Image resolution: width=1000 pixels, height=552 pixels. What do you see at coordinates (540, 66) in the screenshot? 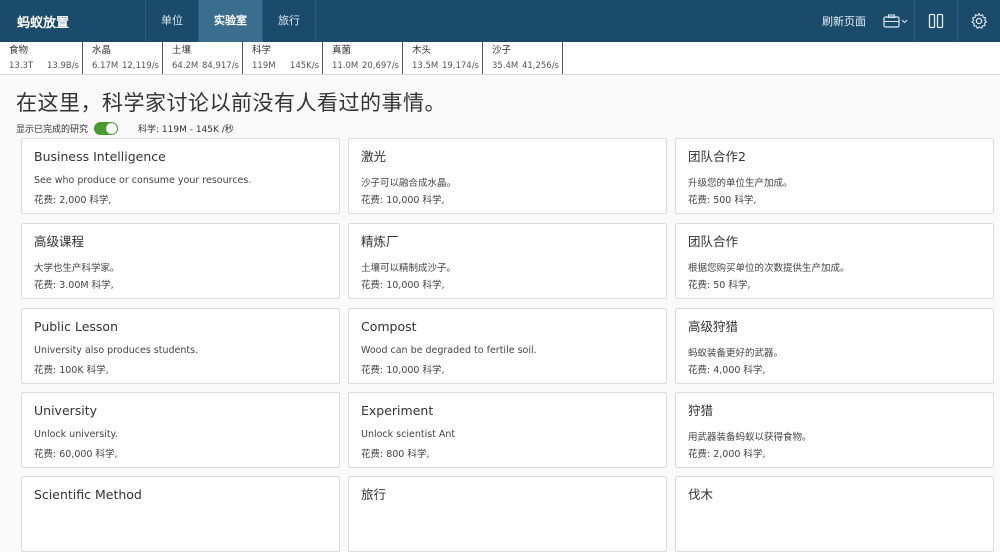
I see `resource-rate: 41,256/s` at bounding box center [540, 66].